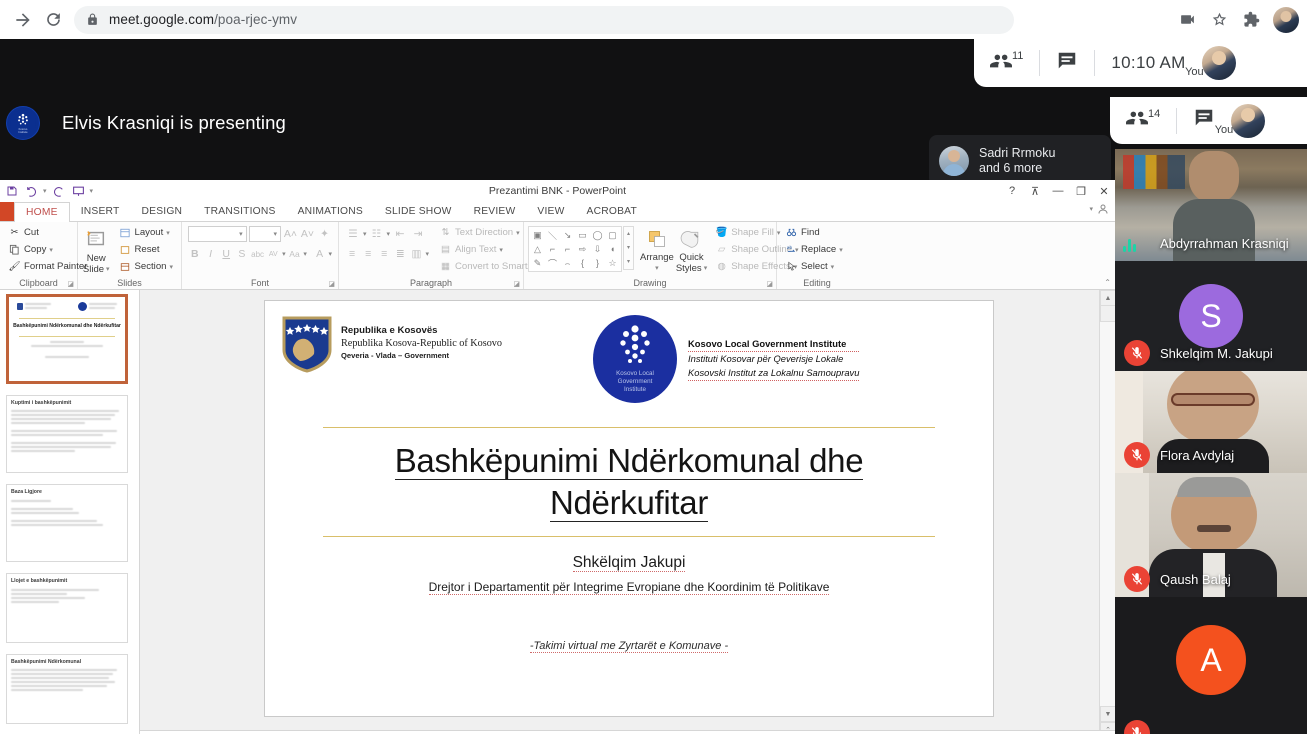 The image size is (1307, 734). Describe the element at coordinates (320, 254) in the screenshot. I see `font-color-button: A` at that location.